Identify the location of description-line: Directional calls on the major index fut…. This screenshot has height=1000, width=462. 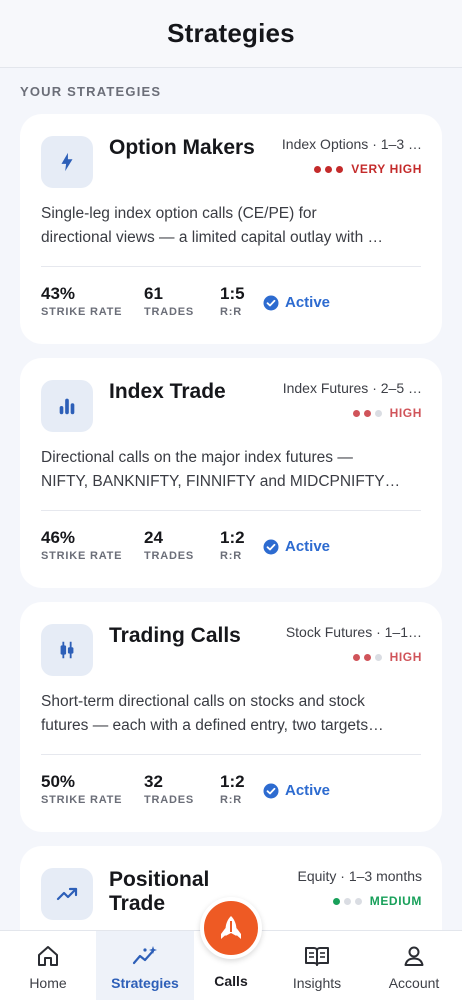
(197, 457).